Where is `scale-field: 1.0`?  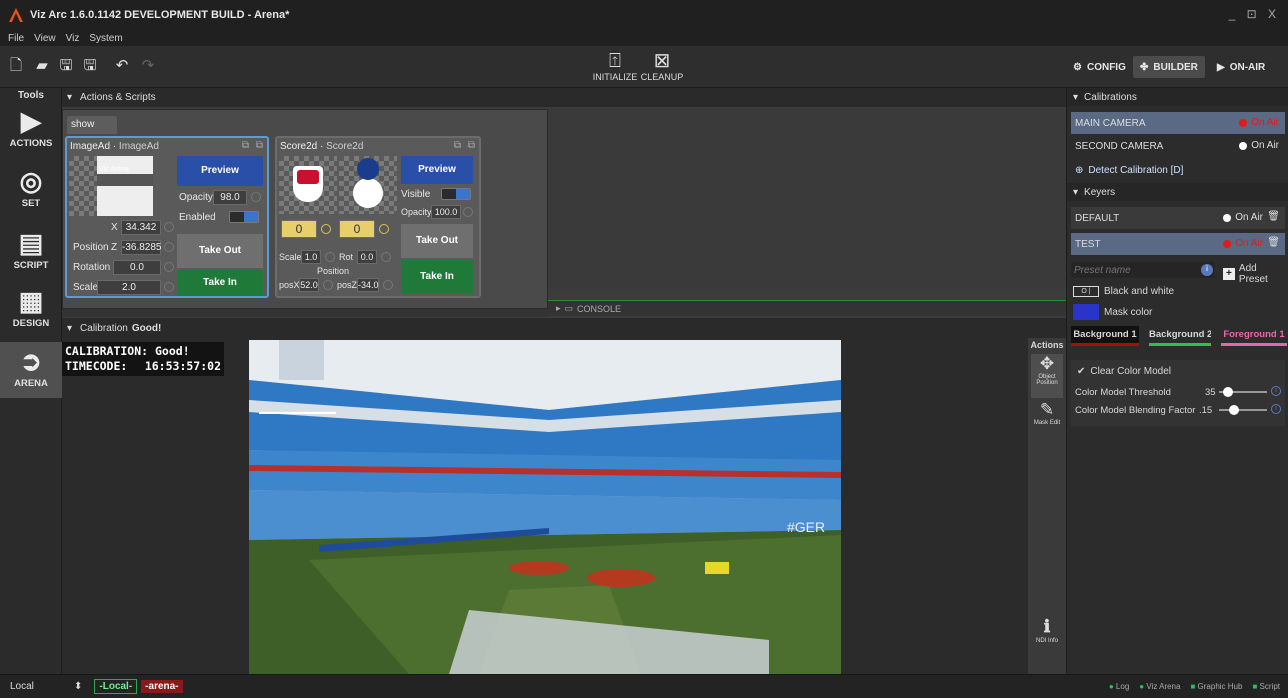 scale-field: 1.0 is located at coordinates (311, 257).